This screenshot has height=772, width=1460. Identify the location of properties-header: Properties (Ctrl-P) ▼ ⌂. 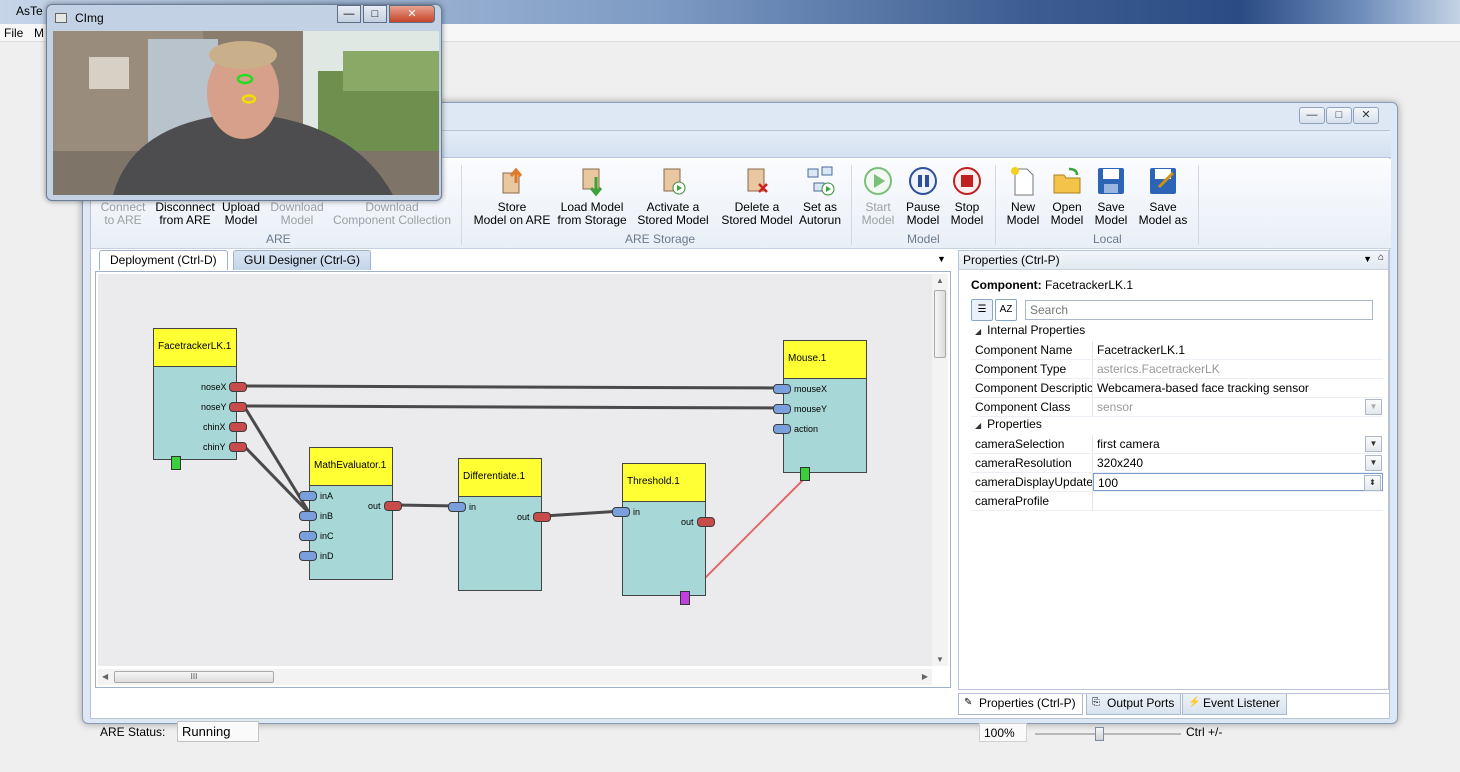
(1173, 260).